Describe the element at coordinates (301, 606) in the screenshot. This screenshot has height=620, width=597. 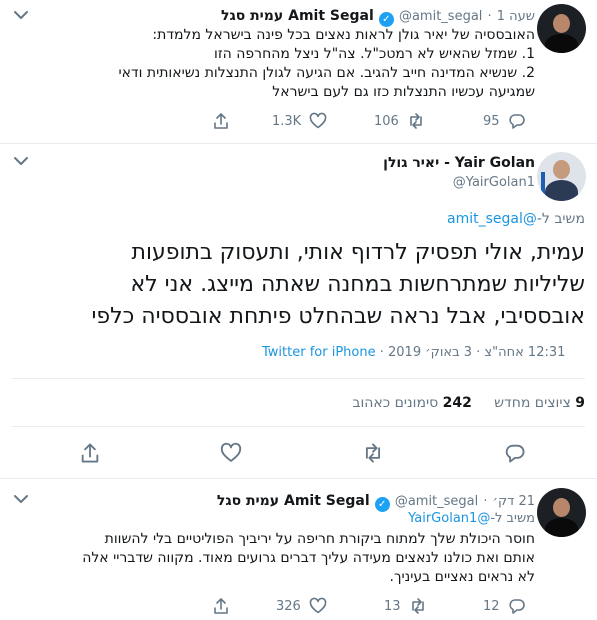
I see `like-button: 326` at that location.